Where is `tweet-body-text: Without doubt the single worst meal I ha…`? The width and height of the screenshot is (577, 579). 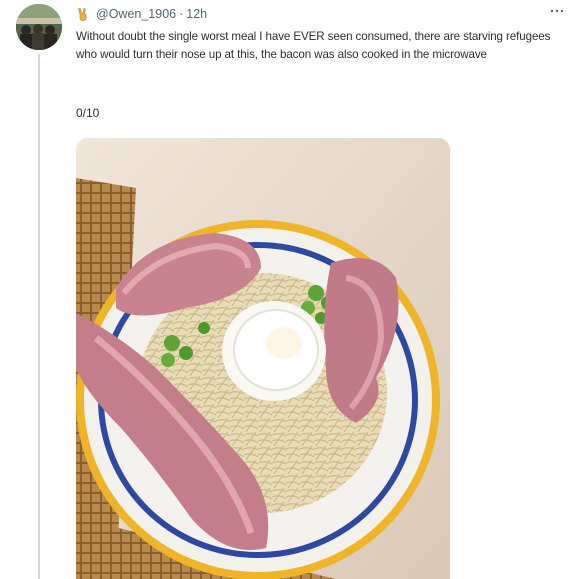
tweet-body-text: Without doubt the single worst meal I ha… is located at coordinates (313, 45).